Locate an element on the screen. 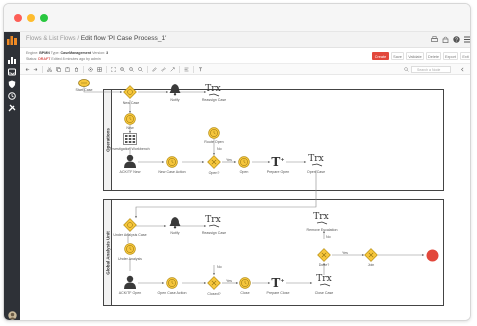 Image resolution: width=477 pixels, height=326 pixels. yes-top-label: Yes is located at coordinates (229, 160).